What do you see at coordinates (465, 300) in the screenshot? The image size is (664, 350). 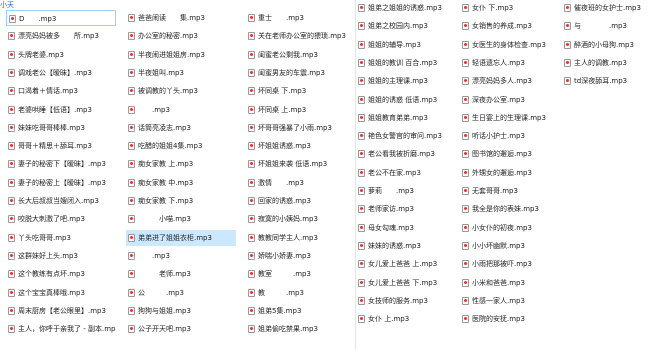 I see `audio-file-icon` at bounding box center [465, 300].